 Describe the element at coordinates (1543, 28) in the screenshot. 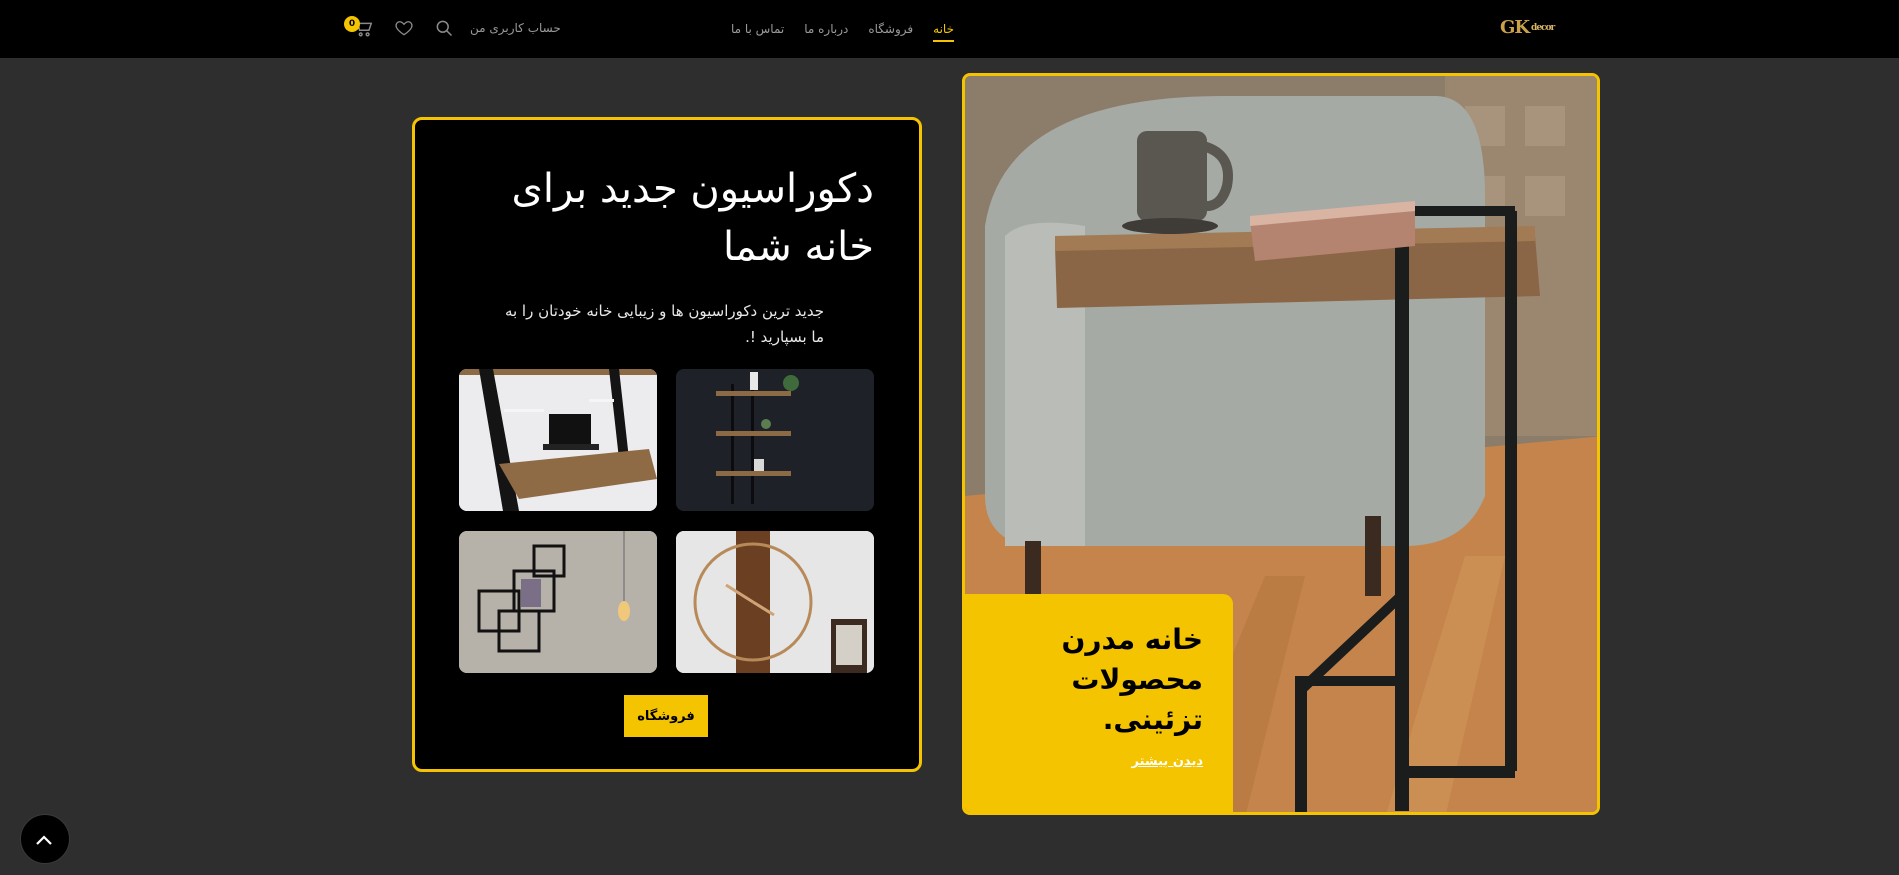

I see `logo-subtext: decor` at that location.